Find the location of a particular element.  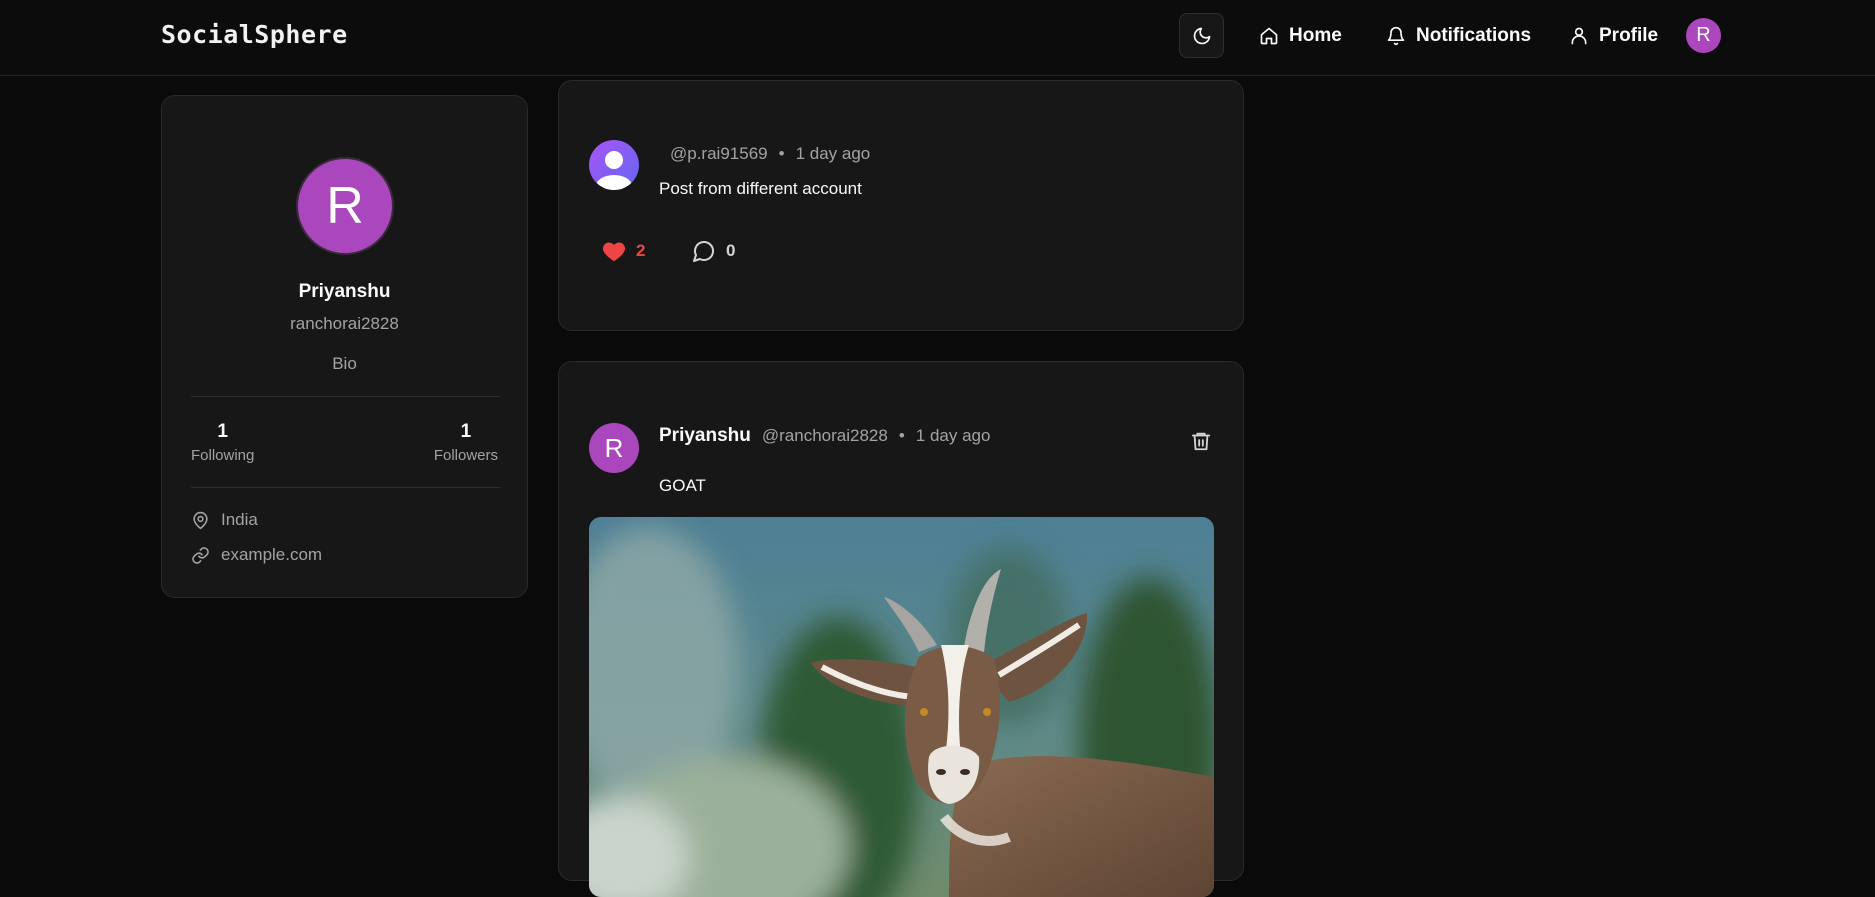

trash-icon is located at coordinates (1201, 441).